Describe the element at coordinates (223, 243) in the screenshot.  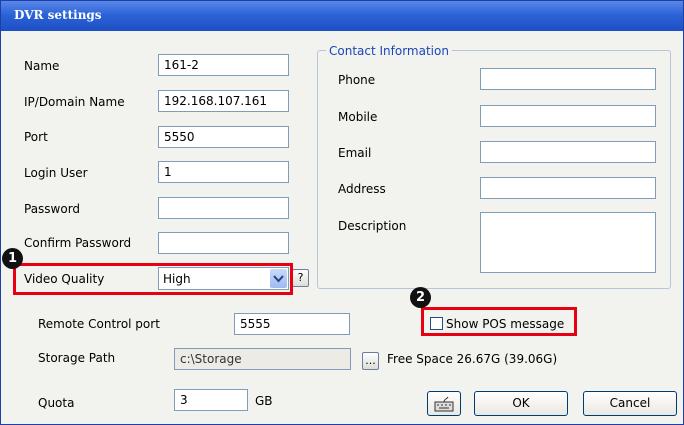
I see `confirm-password-input` at that location.